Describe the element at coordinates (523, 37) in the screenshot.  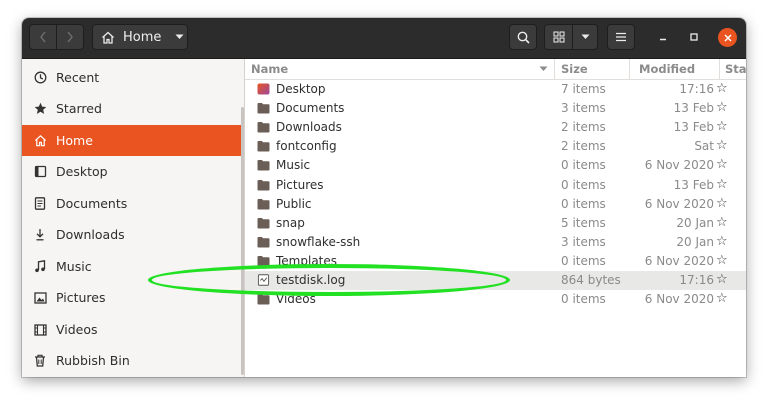
I see `search-button` at that location.